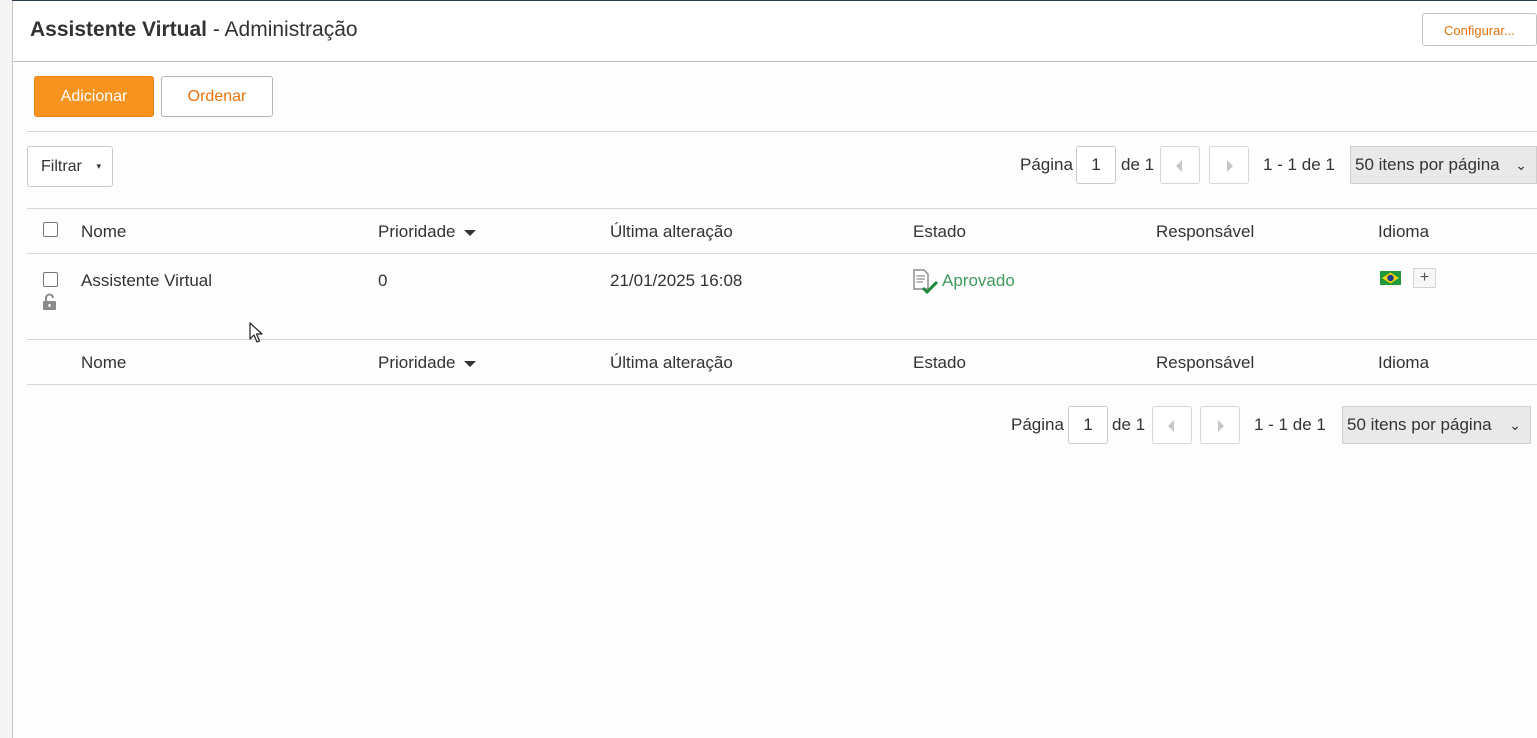 This screenshot has height=738, width=1537. What do you see at coordinates (49, 301) in the screenshot?
I see `unlock-icon` at bounding box center [49, 301].